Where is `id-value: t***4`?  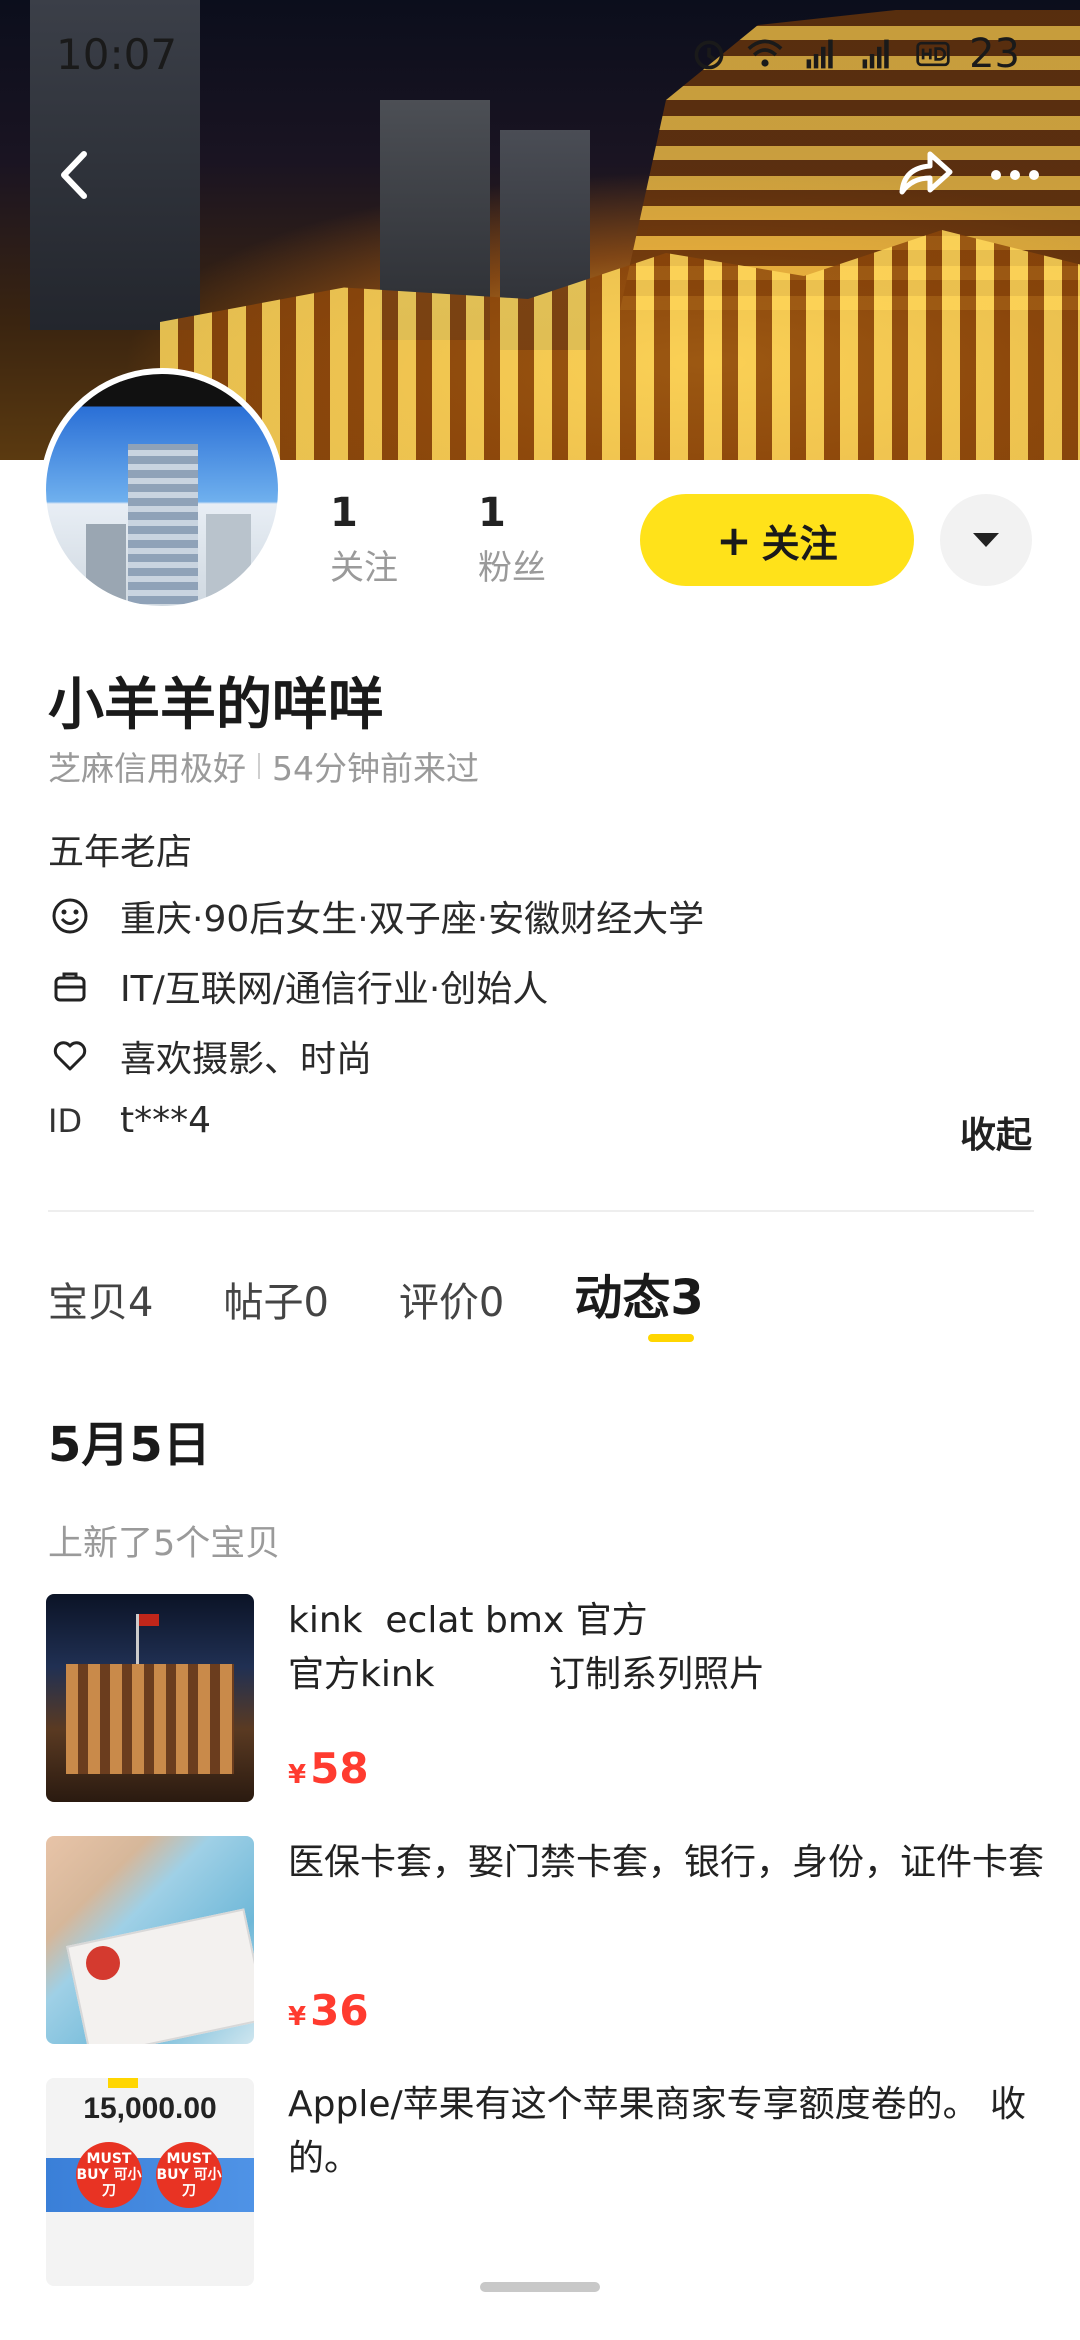 id-value: t***4 is located at coordinates (166, 1120).